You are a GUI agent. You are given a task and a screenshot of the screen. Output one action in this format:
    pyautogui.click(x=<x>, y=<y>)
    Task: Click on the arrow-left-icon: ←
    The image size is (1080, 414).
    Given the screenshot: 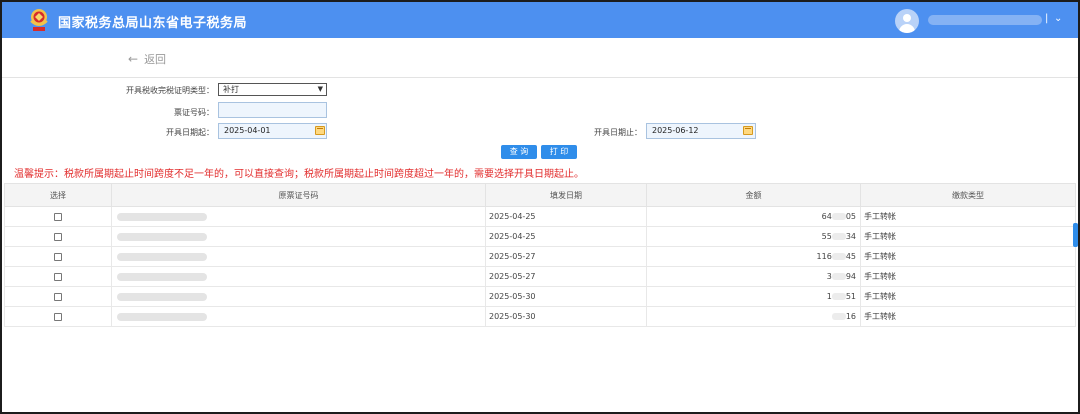 What is the action you would take?
    pyautogui.click(x=133, y=59)
    